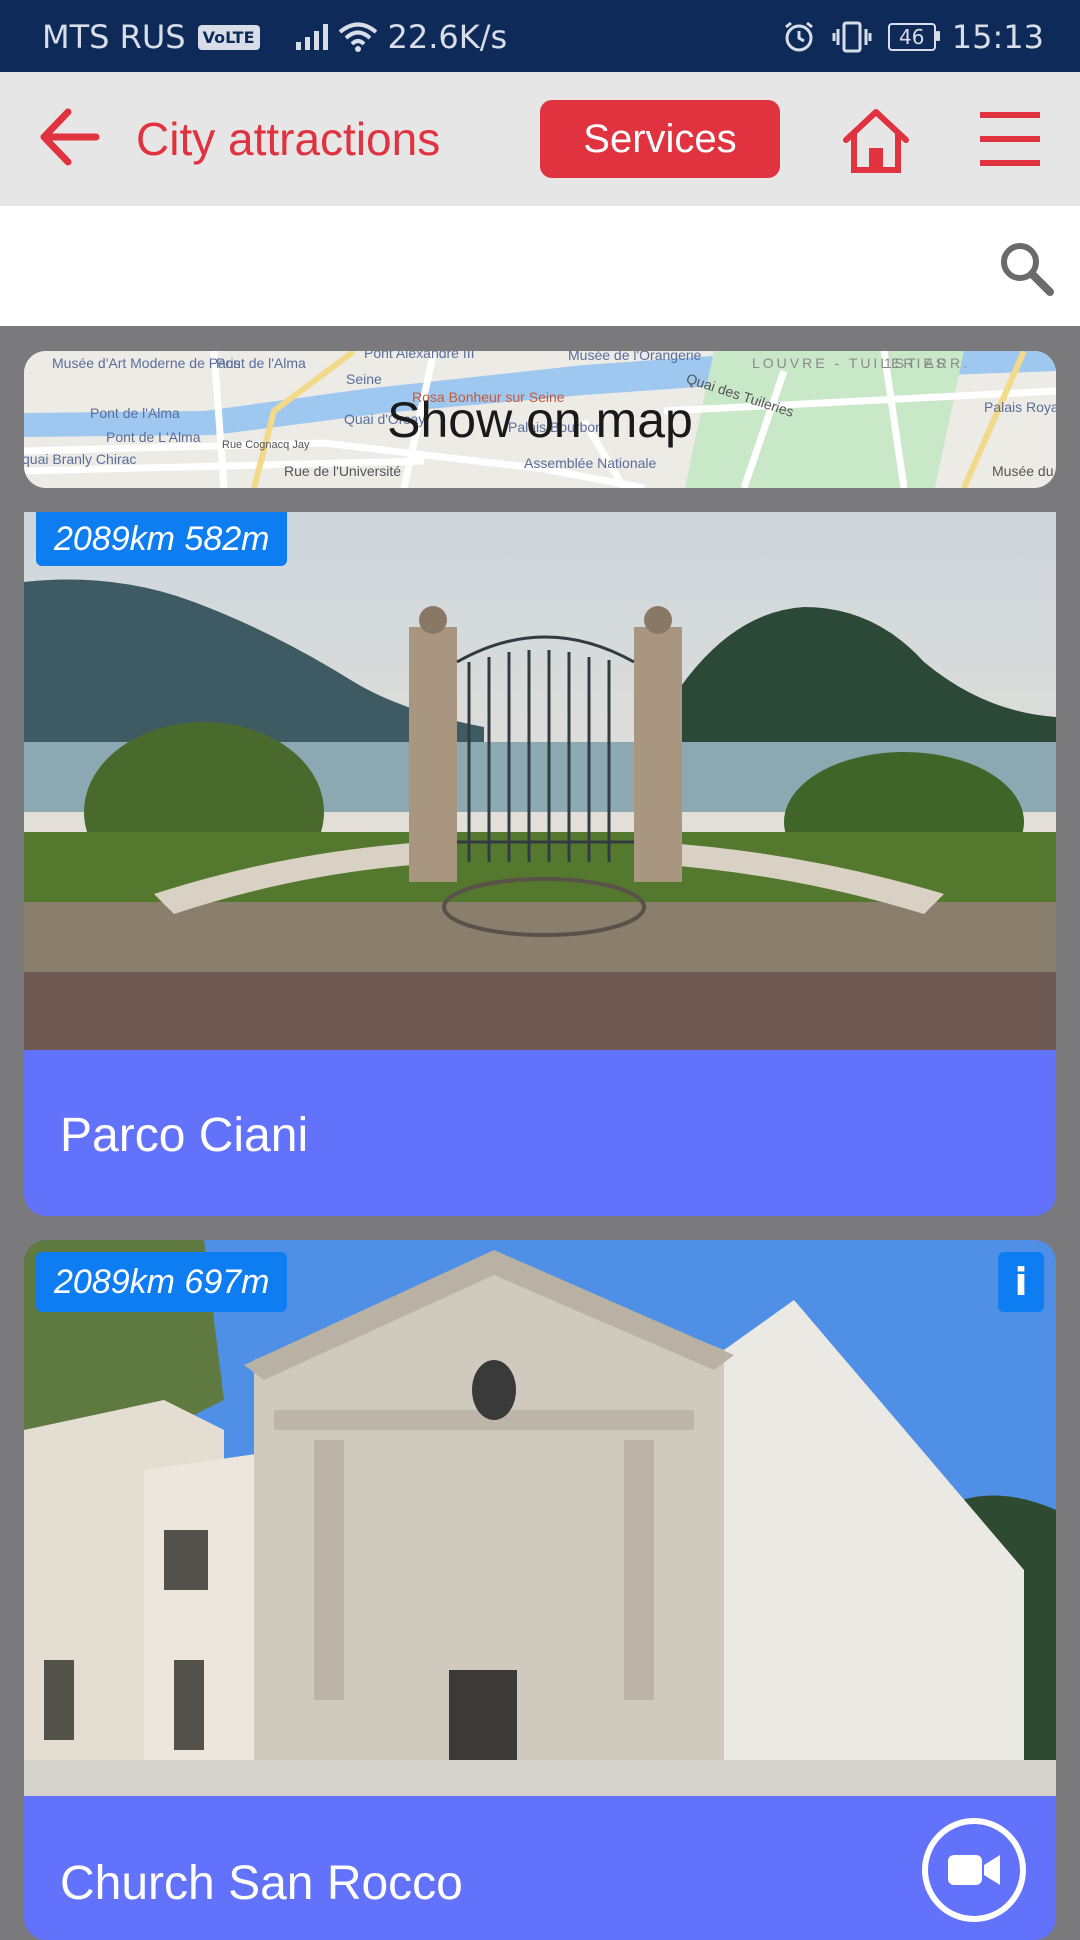 This screenshot has height=1940, width=1080. What do you see at coordinates (69, 137) in the screenshot?
I see `arrow-left-icon` at bounding box center [69, 137].